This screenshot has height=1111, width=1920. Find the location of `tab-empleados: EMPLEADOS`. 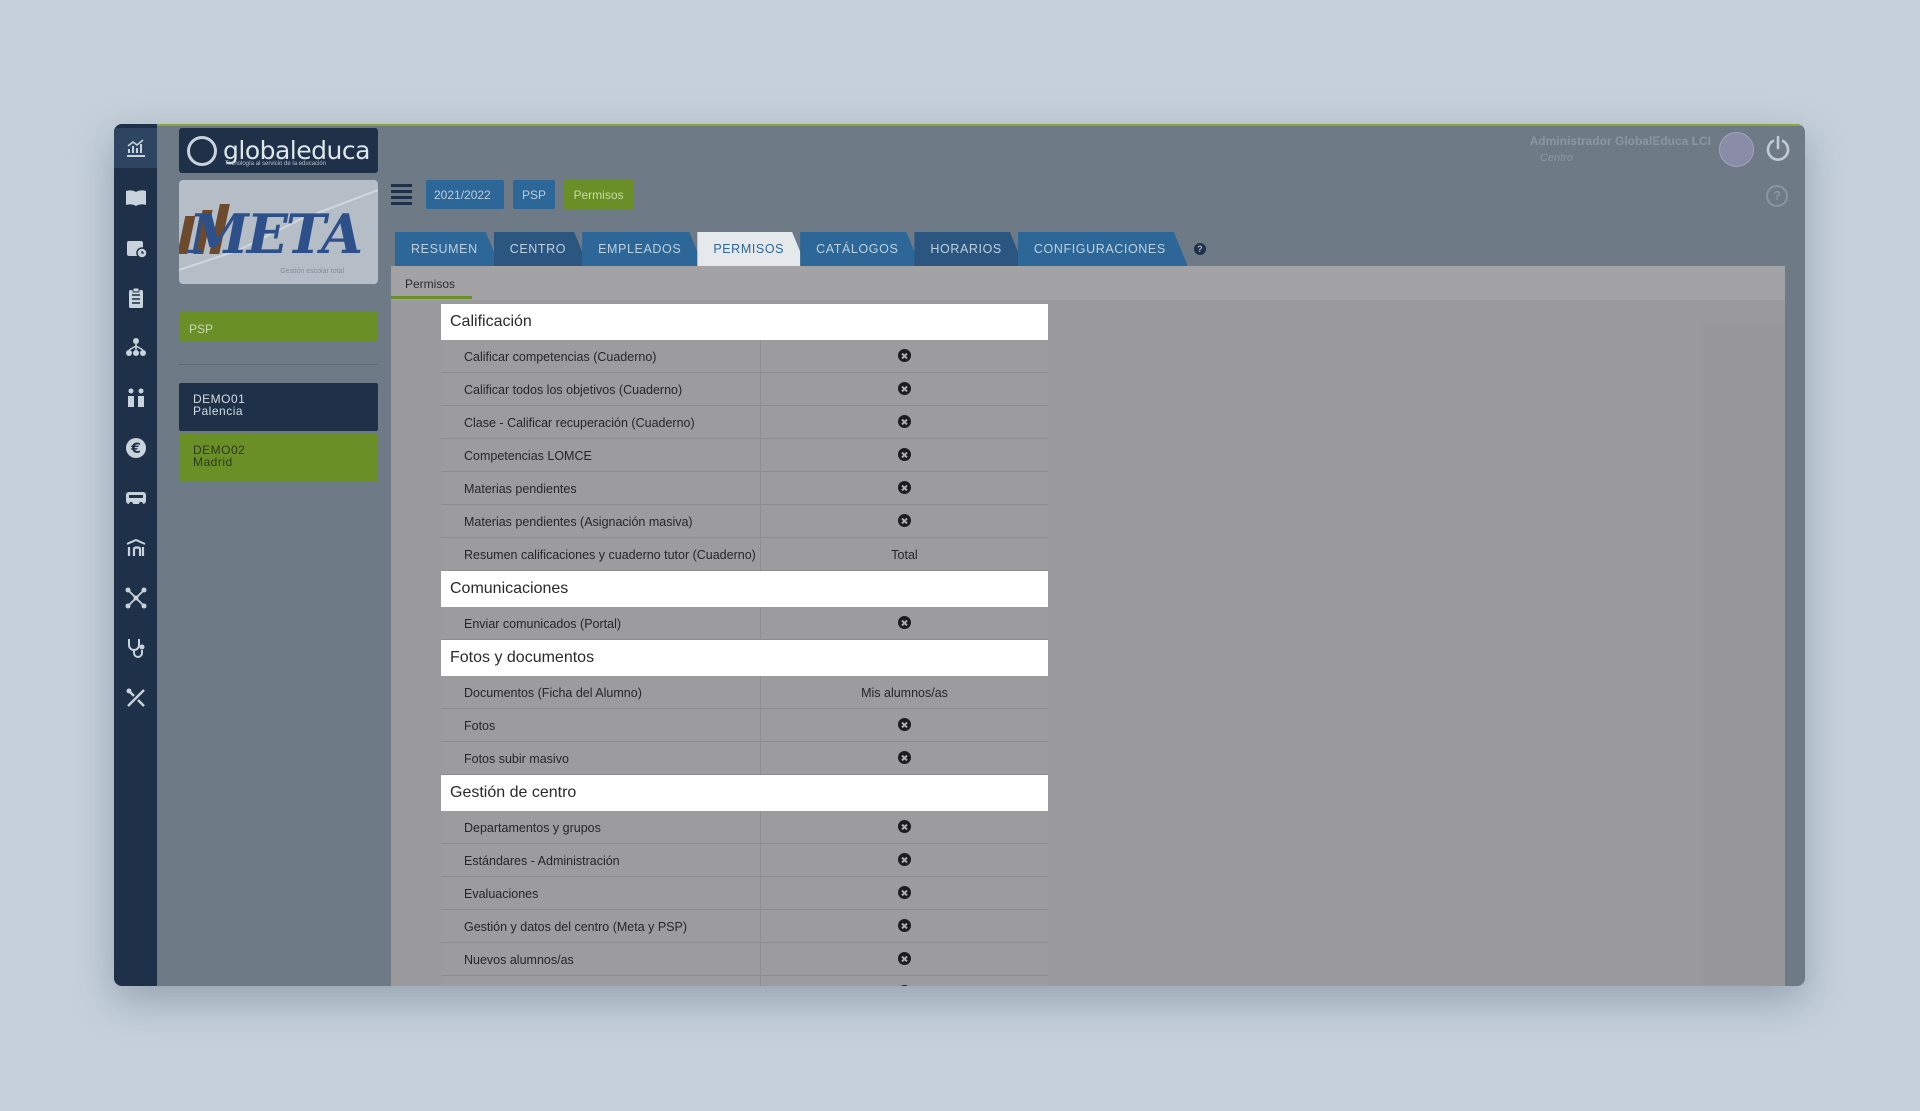

tab-empleados: EMPLEADOS is located at coordinates (642, 249).